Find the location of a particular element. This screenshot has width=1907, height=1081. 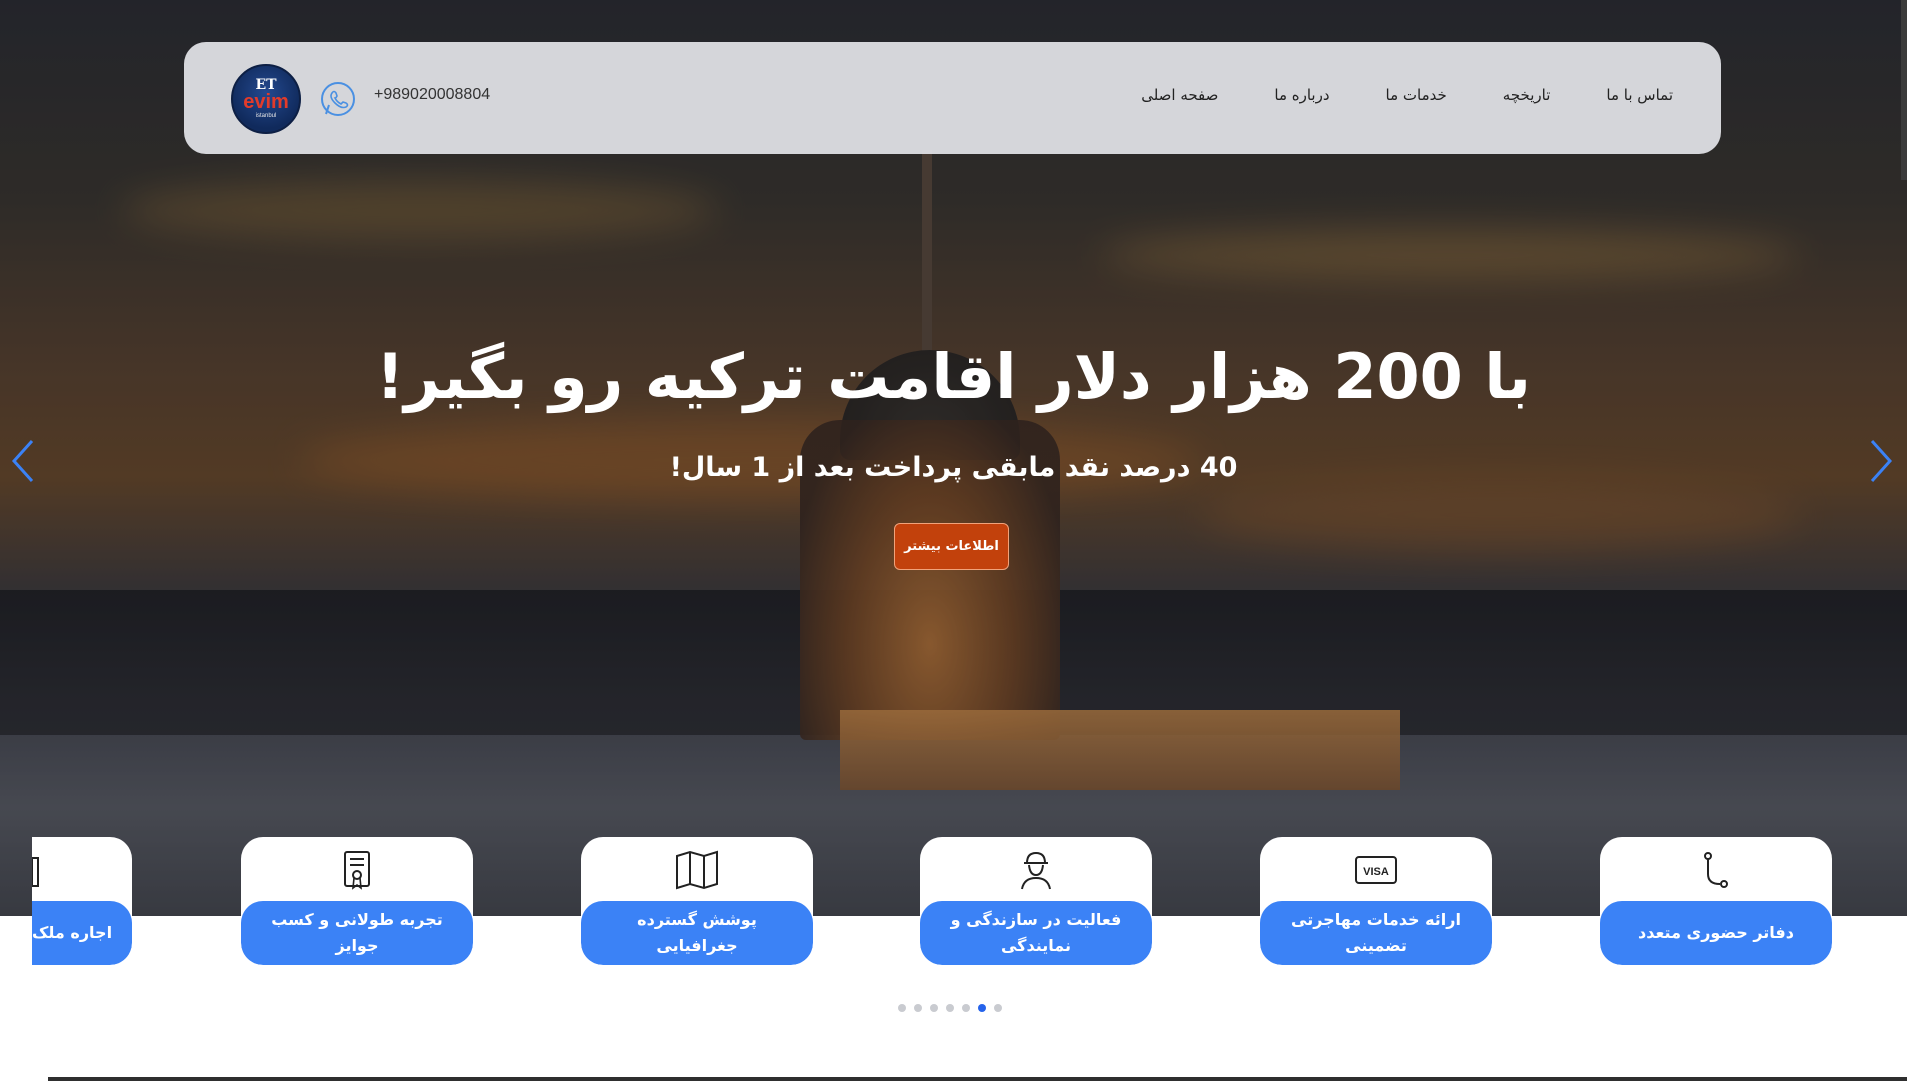

feature-card-experience: تجربه طولانی و کسب جوایز is located at coordinates (357, 901).